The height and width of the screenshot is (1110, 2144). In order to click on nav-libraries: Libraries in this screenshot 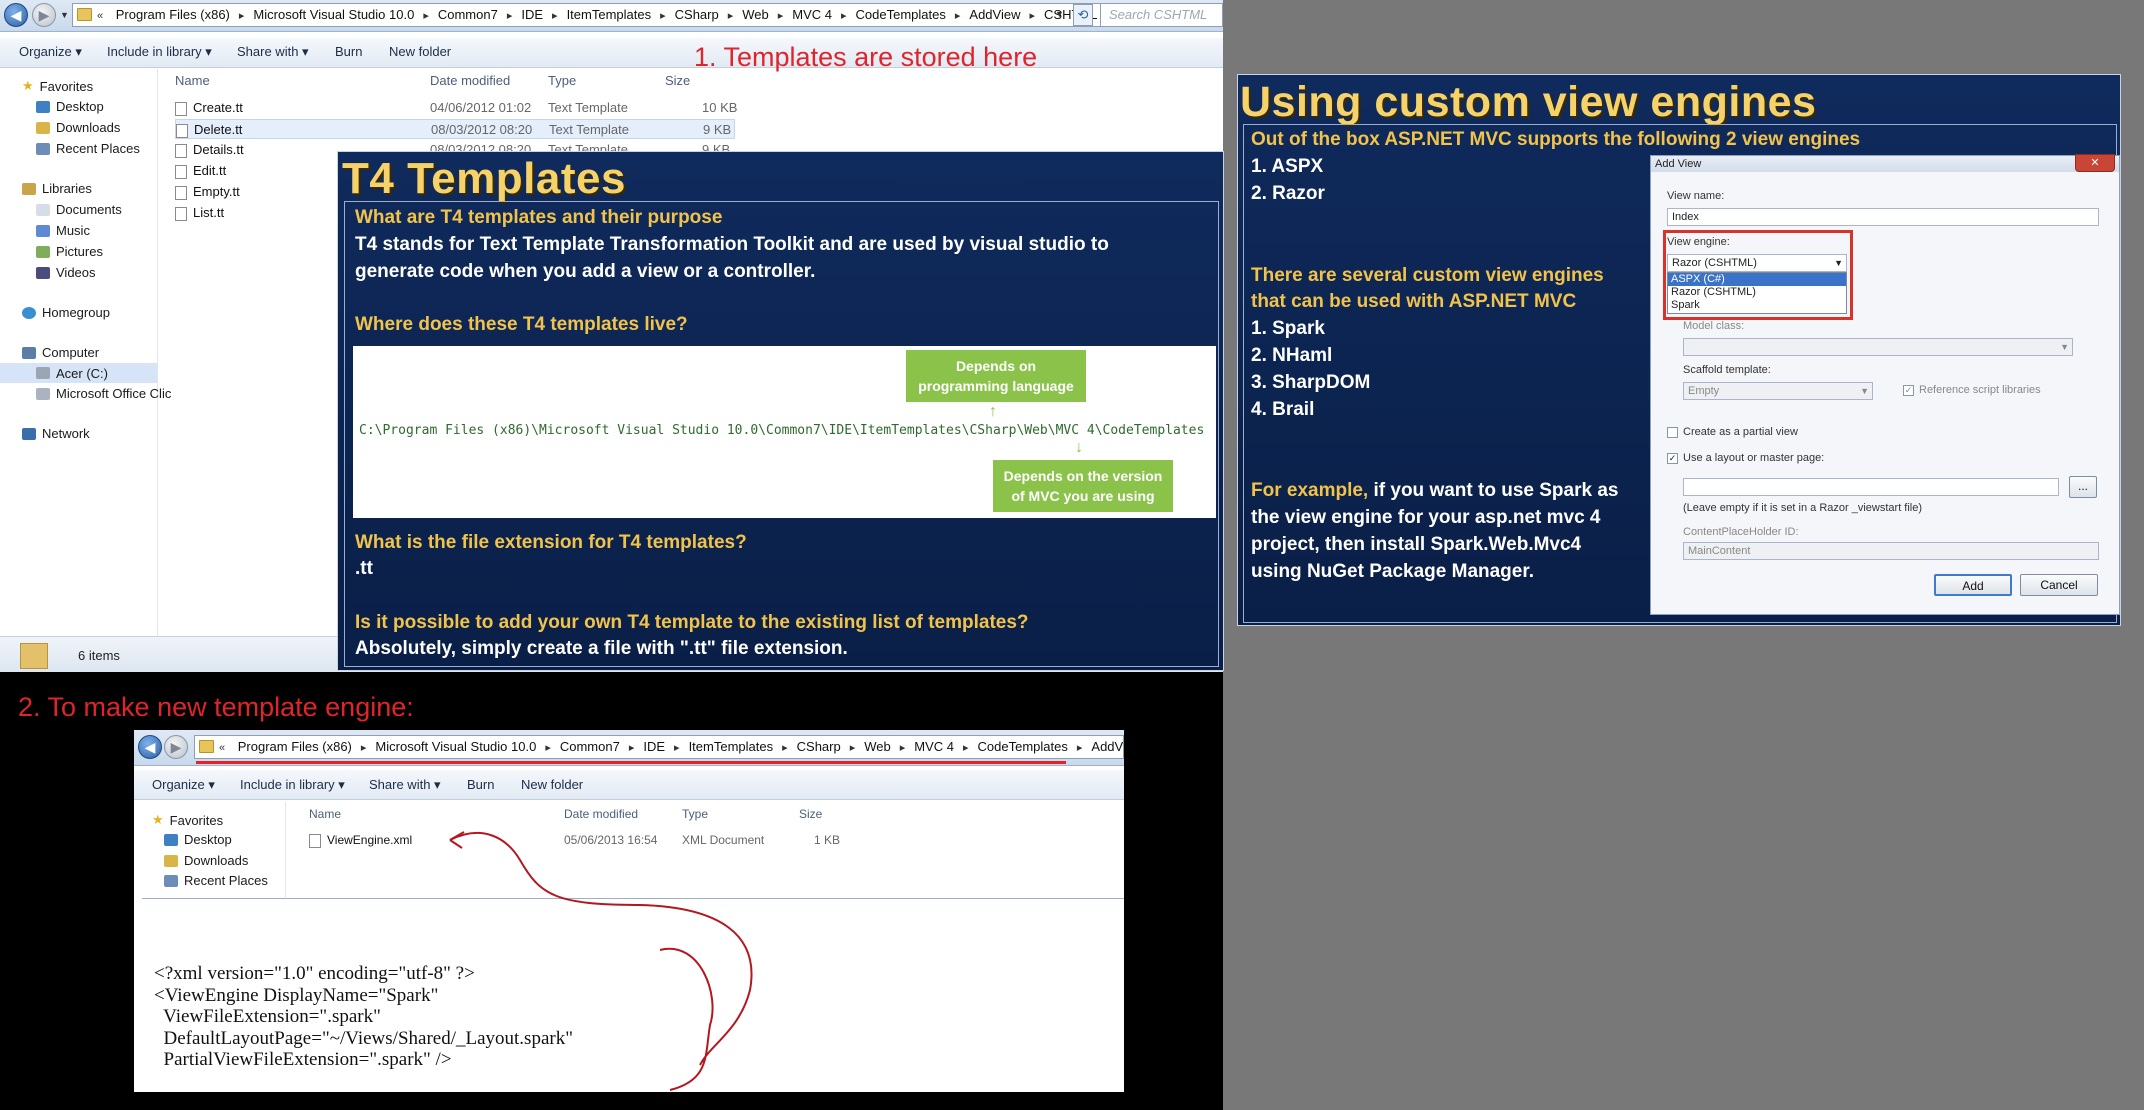, I will do `click(57, 188)`.